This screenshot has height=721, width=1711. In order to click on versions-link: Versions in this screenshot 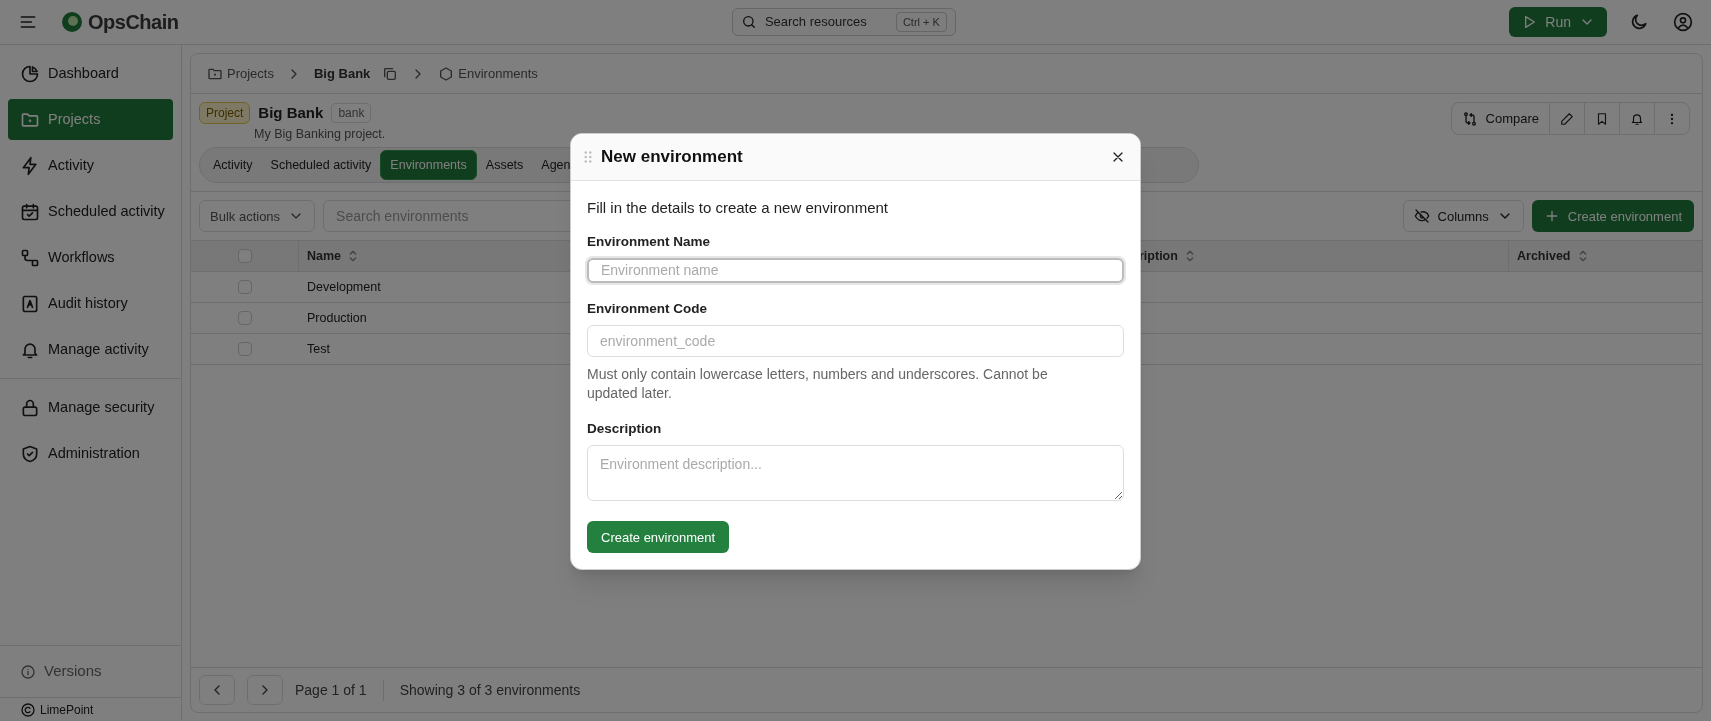, I will do `click(90, 671)`.